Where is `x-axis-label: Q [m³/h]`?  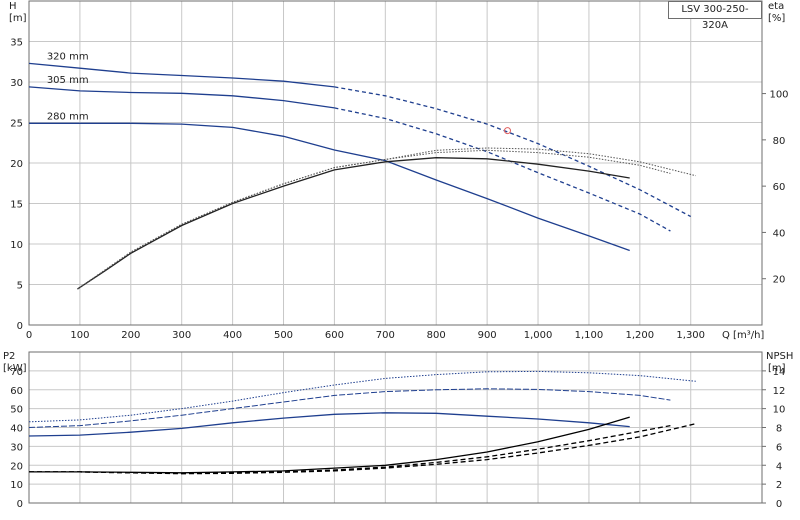 x-axis-label: Q [m³/h] is located at coordinates (743, 335).